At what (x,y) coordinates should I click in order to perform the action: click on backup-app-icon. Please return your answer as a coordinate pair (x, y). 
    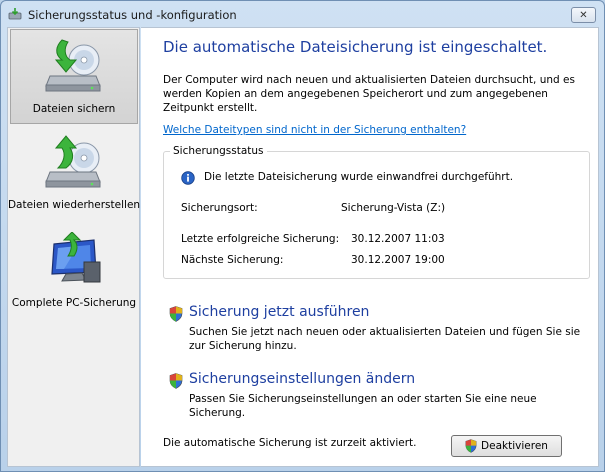
    Looking at the image, I should click on (15, 14).